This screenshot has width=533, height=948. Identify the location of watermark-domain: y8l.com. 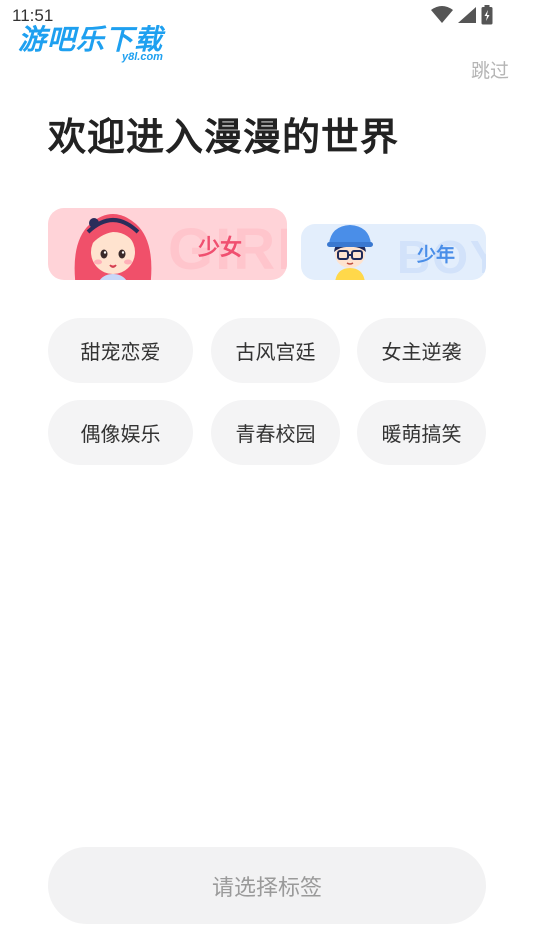
(142, 57).